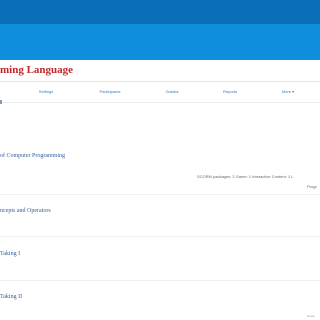  I want to click on section-title-4: Taking II, so click(11, 297).